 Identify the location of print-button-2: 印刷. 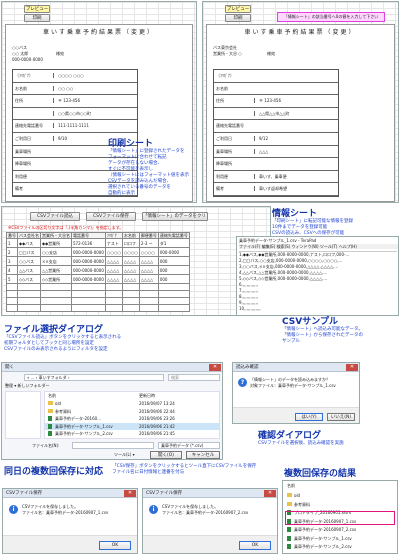
(238, 18).